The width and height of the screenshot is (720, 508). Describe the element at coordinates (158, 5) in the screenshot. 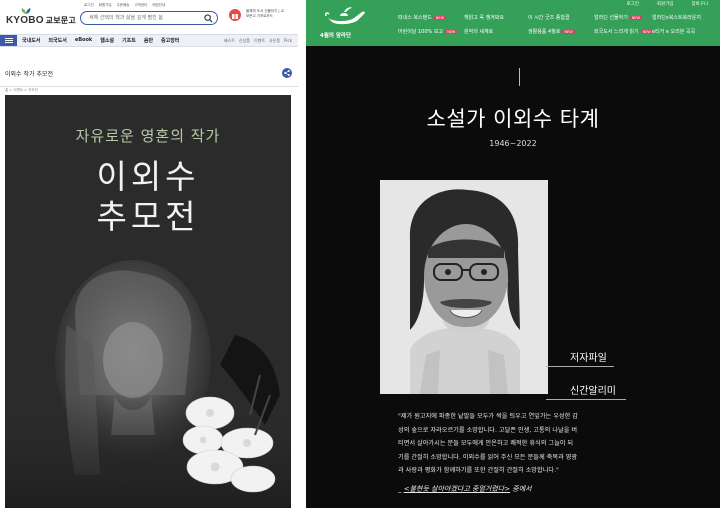

I see `top-link: 매장안내` at that location.